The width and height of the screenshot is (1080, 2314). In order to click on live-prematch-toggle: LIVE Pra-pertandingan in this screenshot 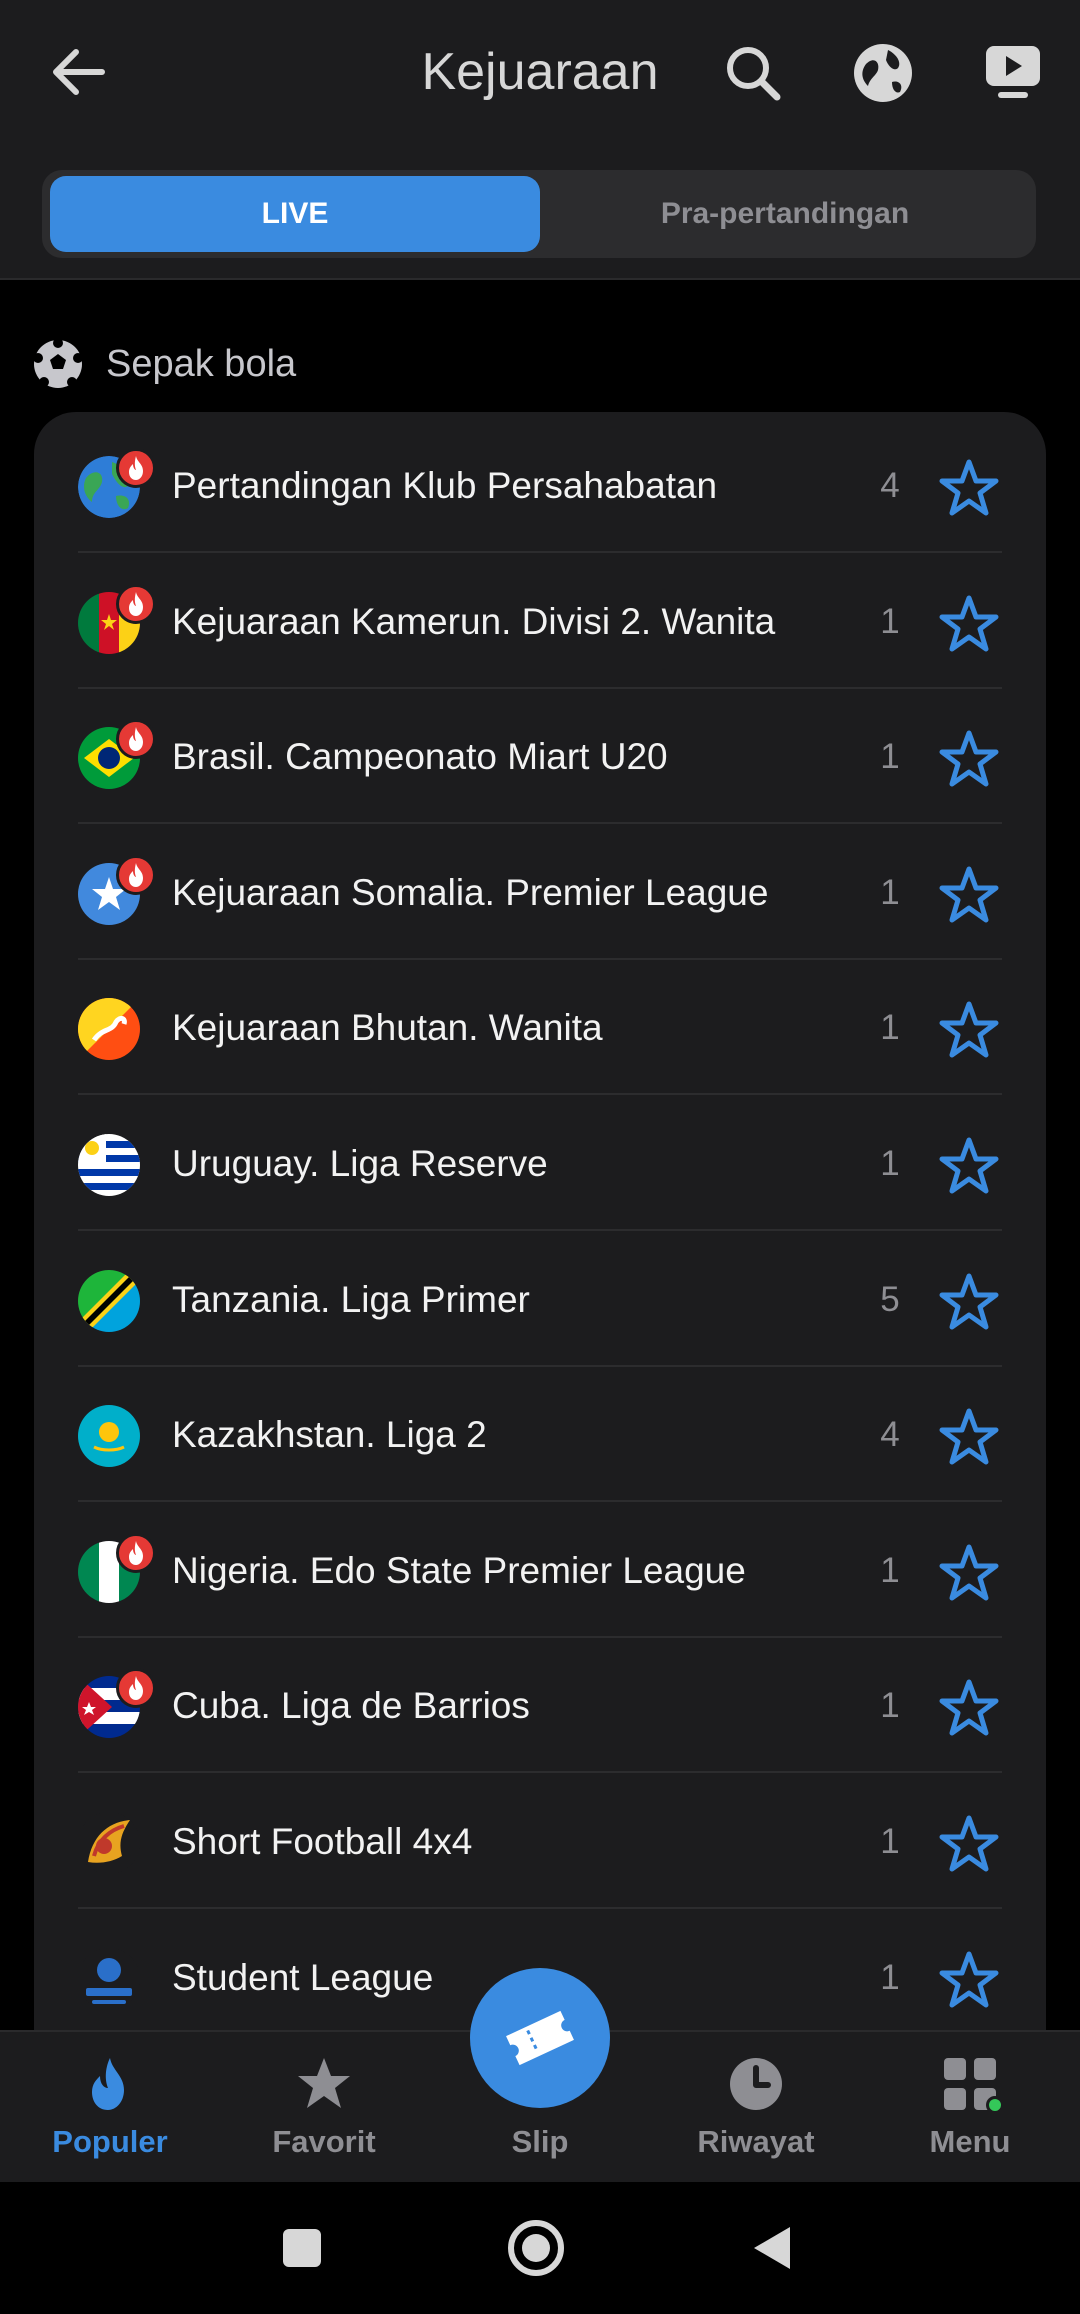, I will do `click(539, 214)`.